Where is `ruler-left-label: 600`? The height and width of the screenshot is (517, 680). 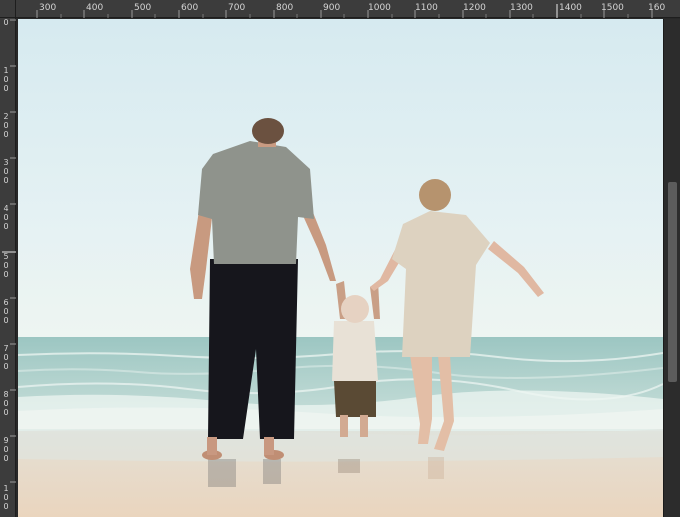 ruler-left-label: 600 is located at coordinates (6, 311).